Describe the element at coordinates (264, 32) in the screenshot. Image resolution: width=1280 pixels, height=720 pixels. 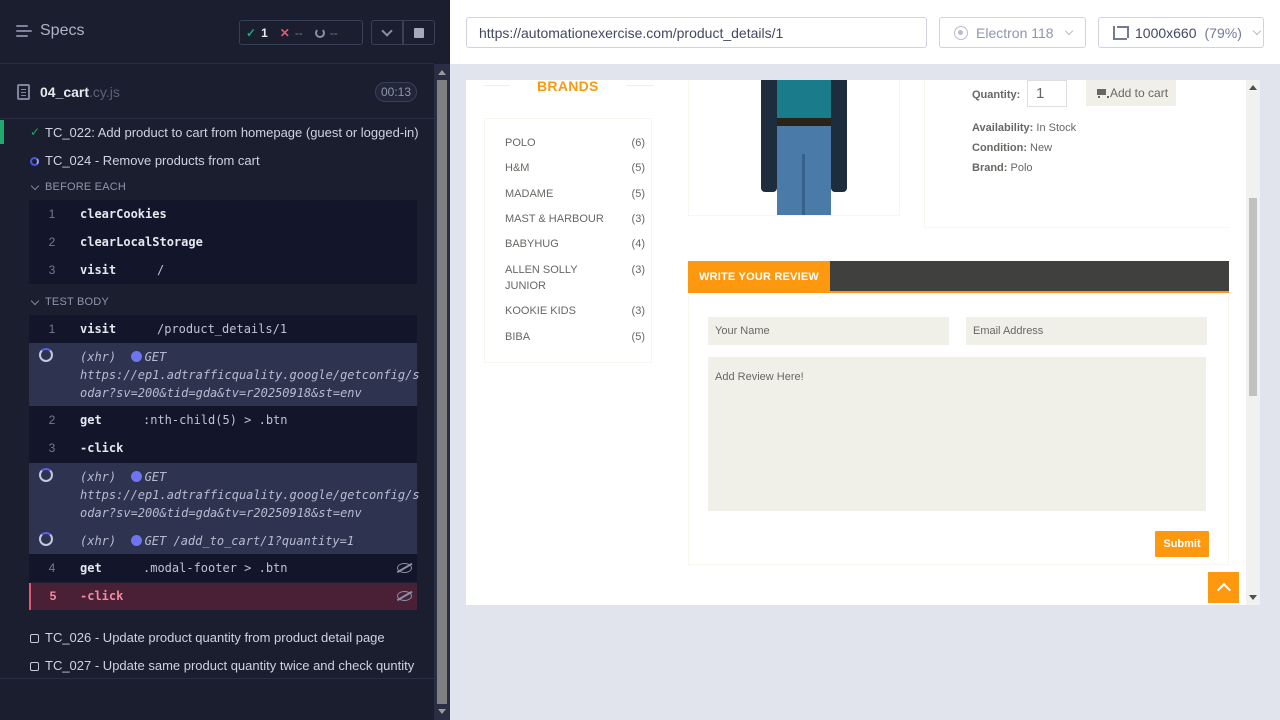
I see `passed-count: 1` at that location.